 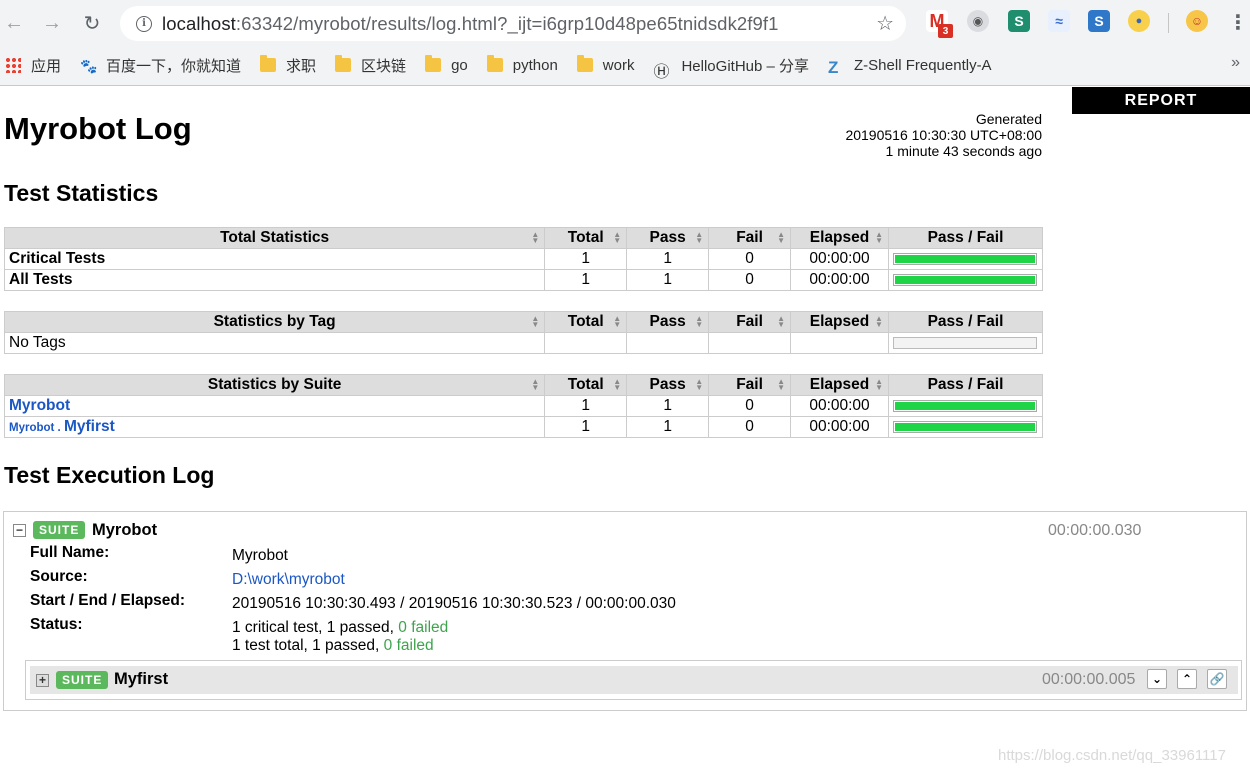 I want to click on gmail-extension-icon: M3, so click(x=939, y=24).